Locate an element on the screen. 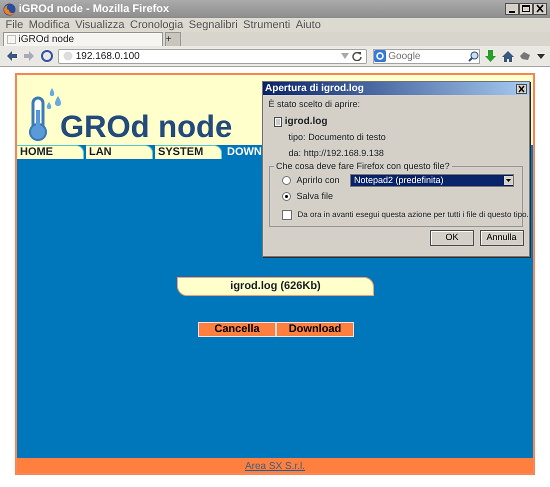 The image size is (550, 487). source-url: http://192.168.9.138 is located at coordinates (344, 153).